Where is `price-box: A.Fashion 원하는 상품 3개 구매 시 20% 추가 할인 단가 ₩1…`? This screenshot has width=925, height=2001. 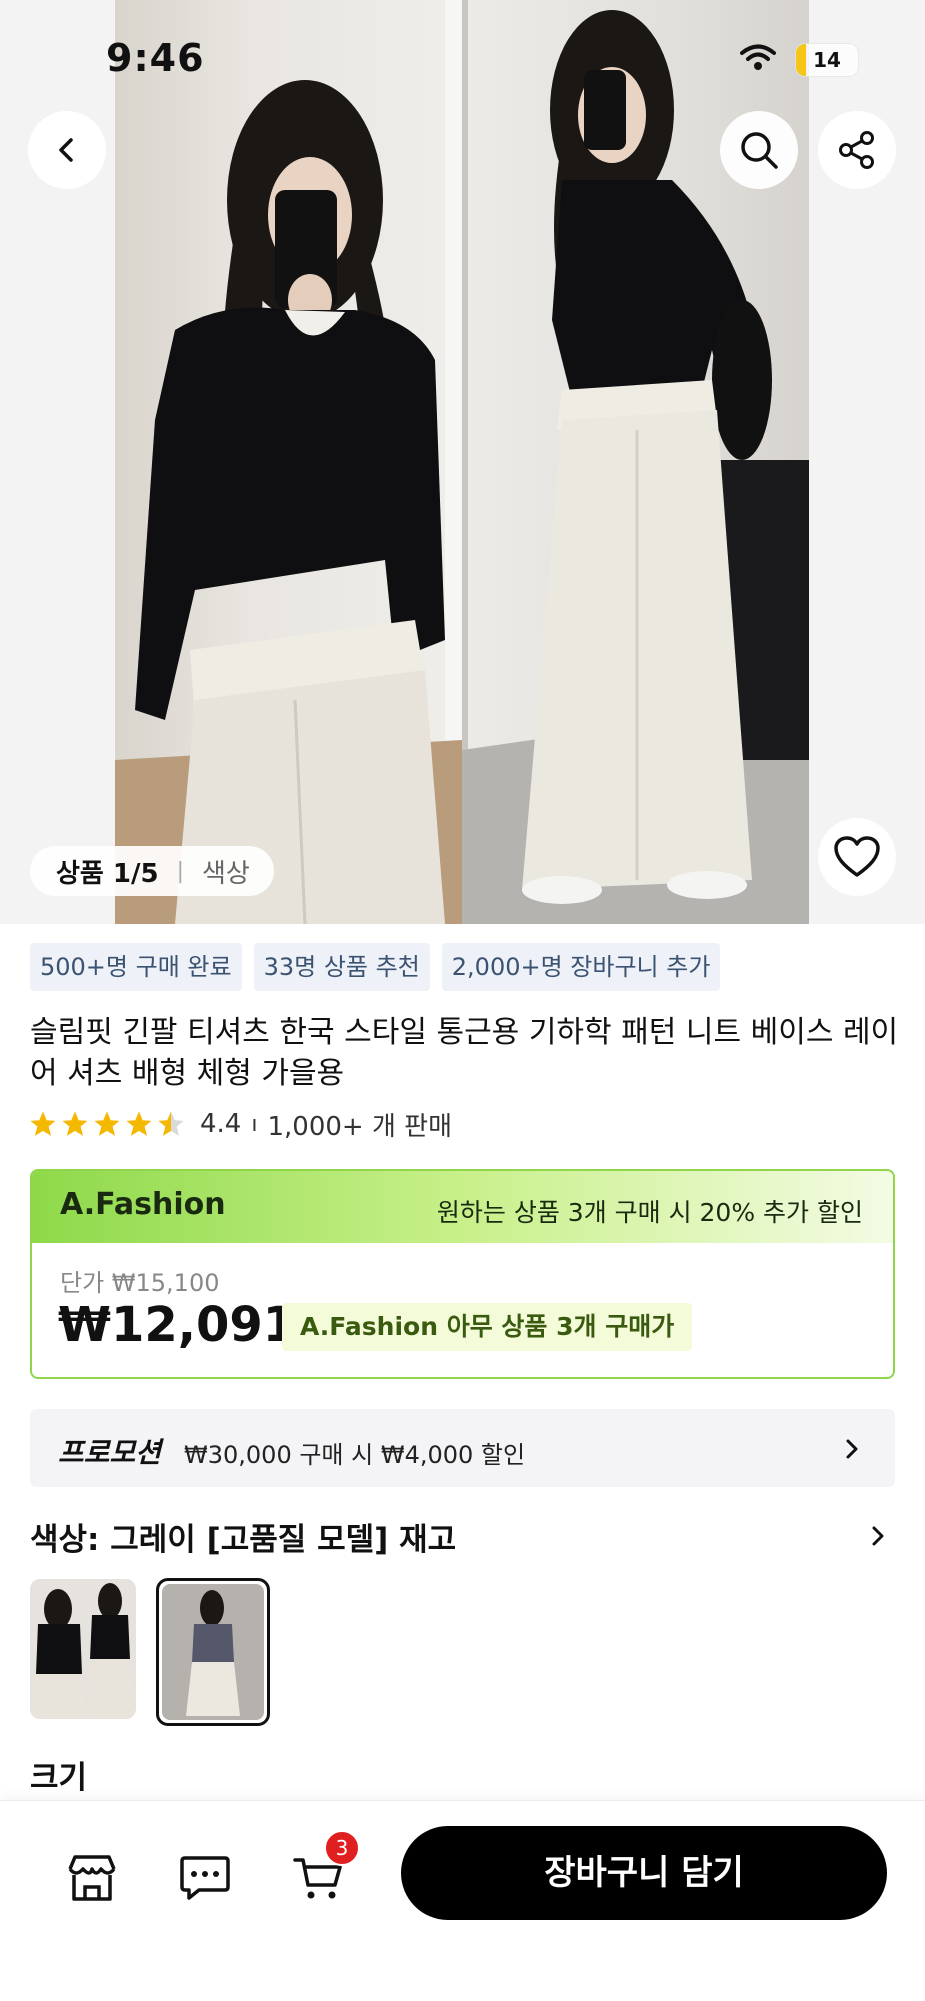
price-box: A.Fashion 원하는 상품 3개 구매 시 20% 추가 할인 단가 ₩1… is located at coordinates (462, 1274).